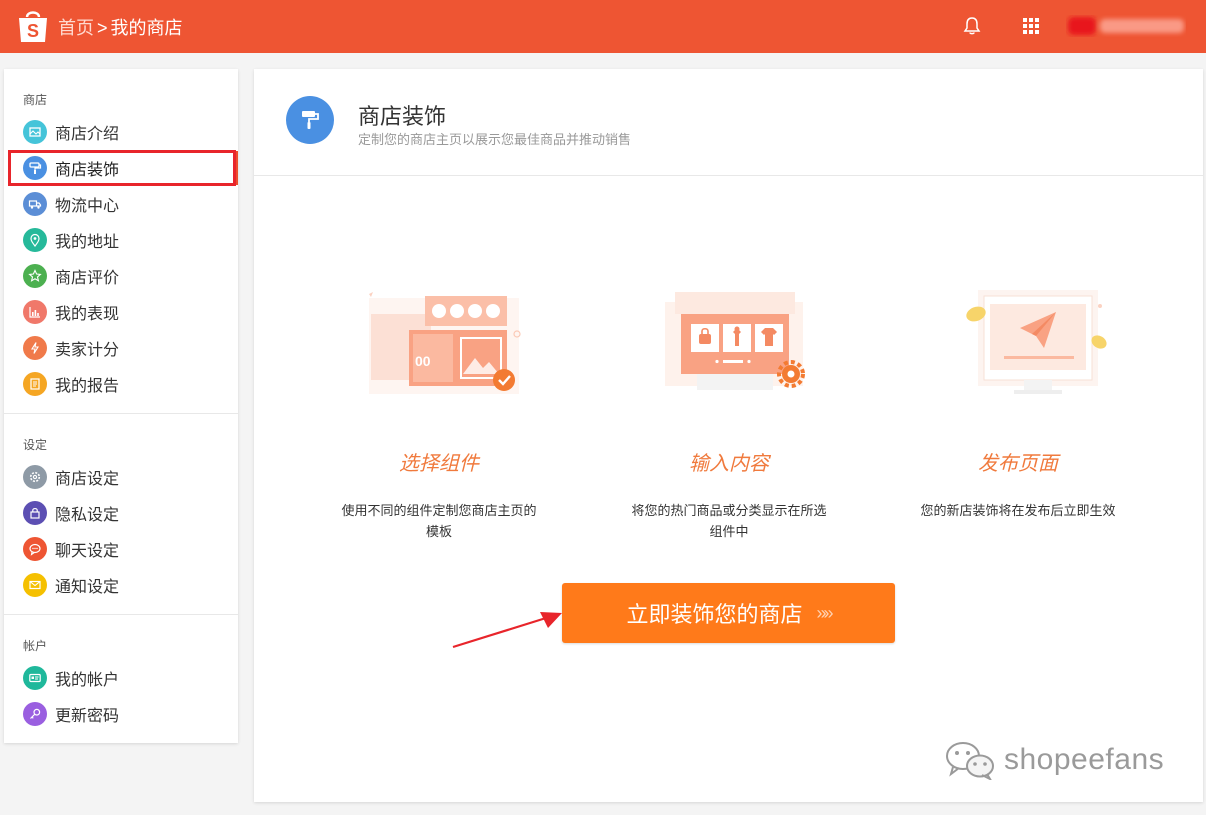 This screenshot has width=1206, height=815. What do you see at coordinates (87, 680) in the screenshot?
I see `sidebar-item-label: 我的帐户` at bounding box center [87, 680].